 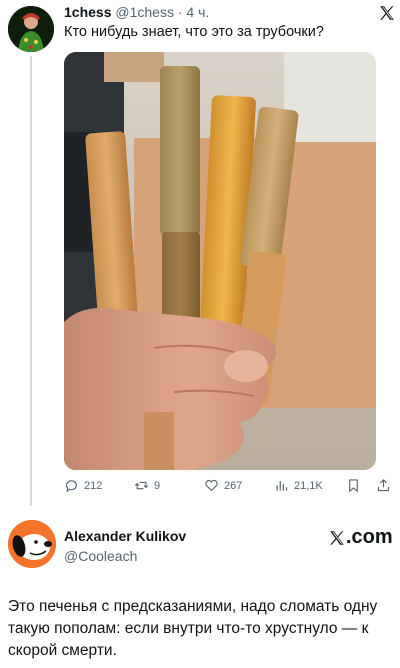 I want to click on reply-count: 212, so click(x=93, y=485).